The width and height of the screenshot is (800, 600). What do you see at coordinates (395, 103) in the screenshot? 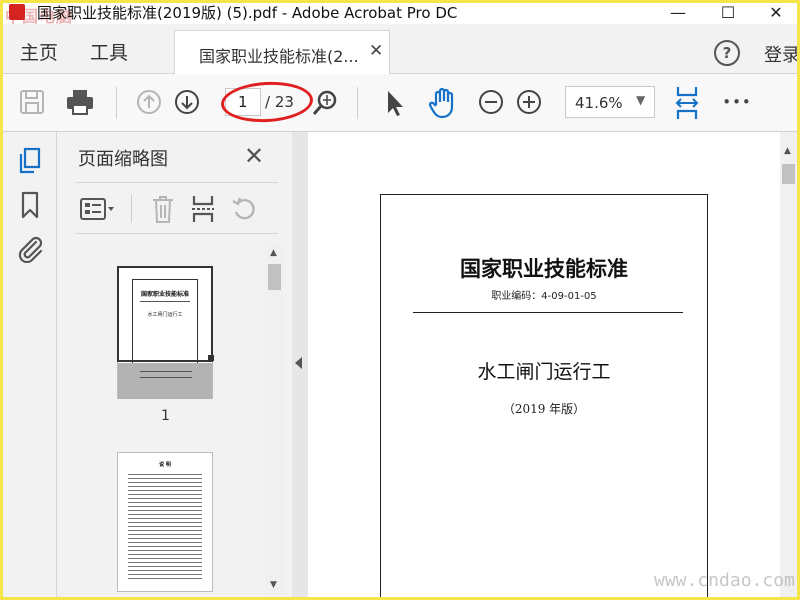
I see `select-pointer-icon` at bounding box center [395, 103].